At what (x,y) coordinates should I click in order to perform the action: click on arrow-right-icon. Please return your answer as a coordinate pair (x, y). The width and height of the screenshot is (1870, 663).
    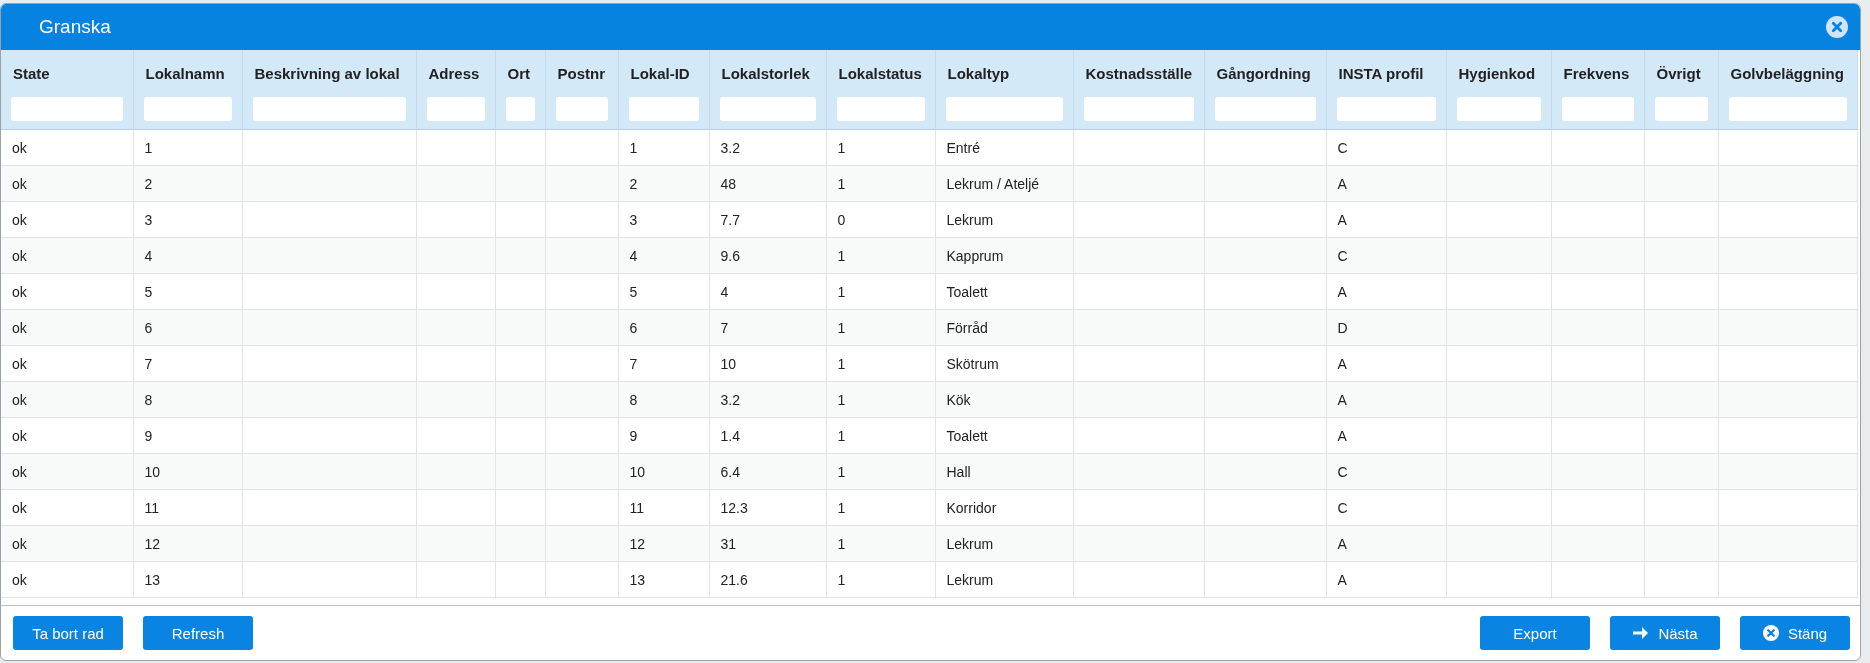
    Looking at the image, I should click on (1641, 633).